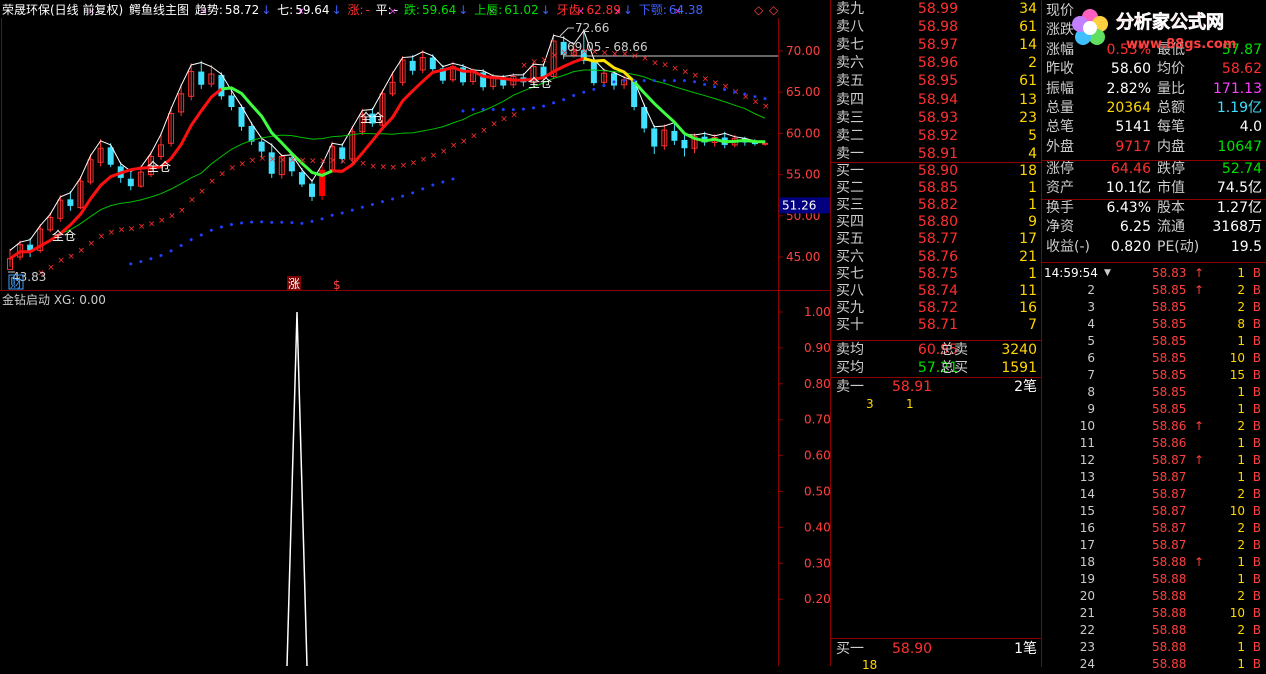 Image resolution: width=1266 pixels, height=674 pixels. Describe the element at coordinates (1154, 460) in the screenshot. I see `tick-row: 12 58.87 ↑ 1 B` at that location.